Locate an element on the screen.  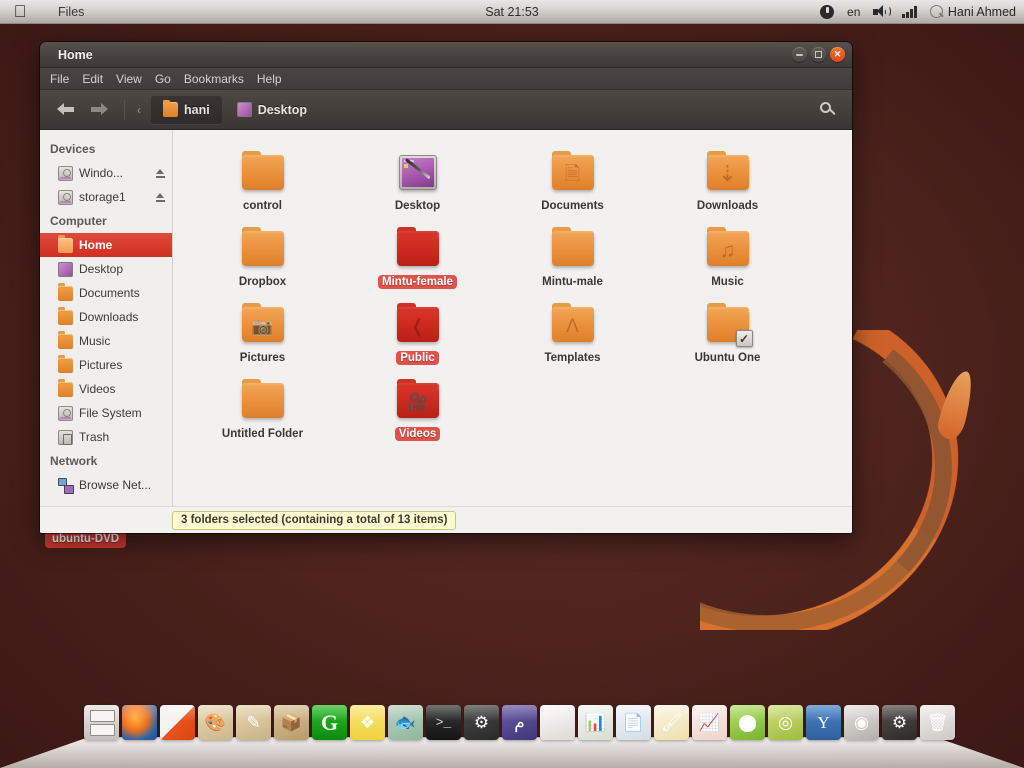
back-button is located at coordinates (65, 110).